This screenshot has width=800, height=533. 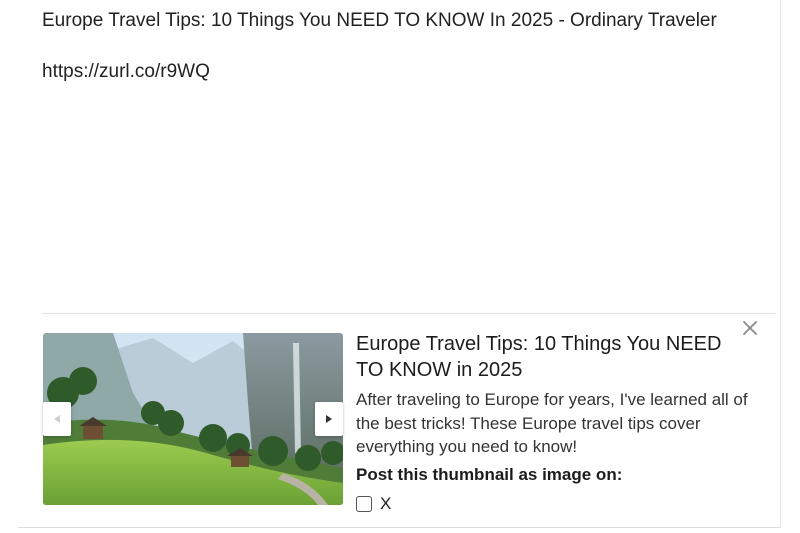 What do you see at coordinates (373, 504) in the screenshot?
I see `option-x: X` at bounding box center [373, 504].